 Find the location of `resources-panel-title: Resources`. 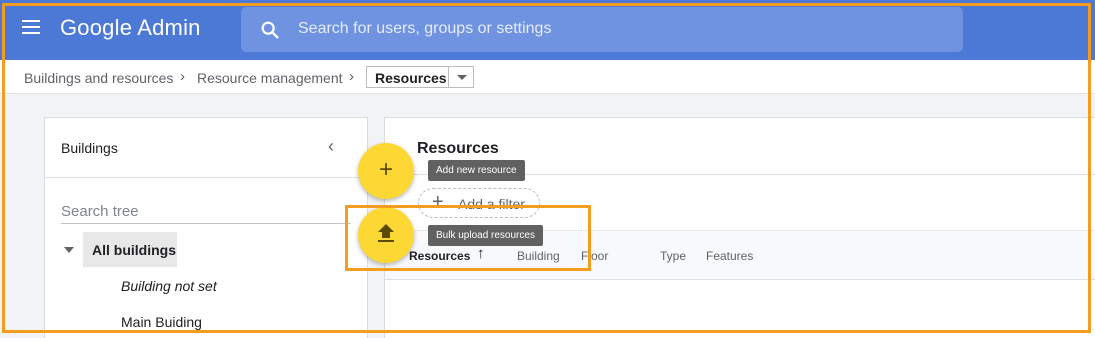

resources-panel-title: Resources is located at coordinates (458, 148).